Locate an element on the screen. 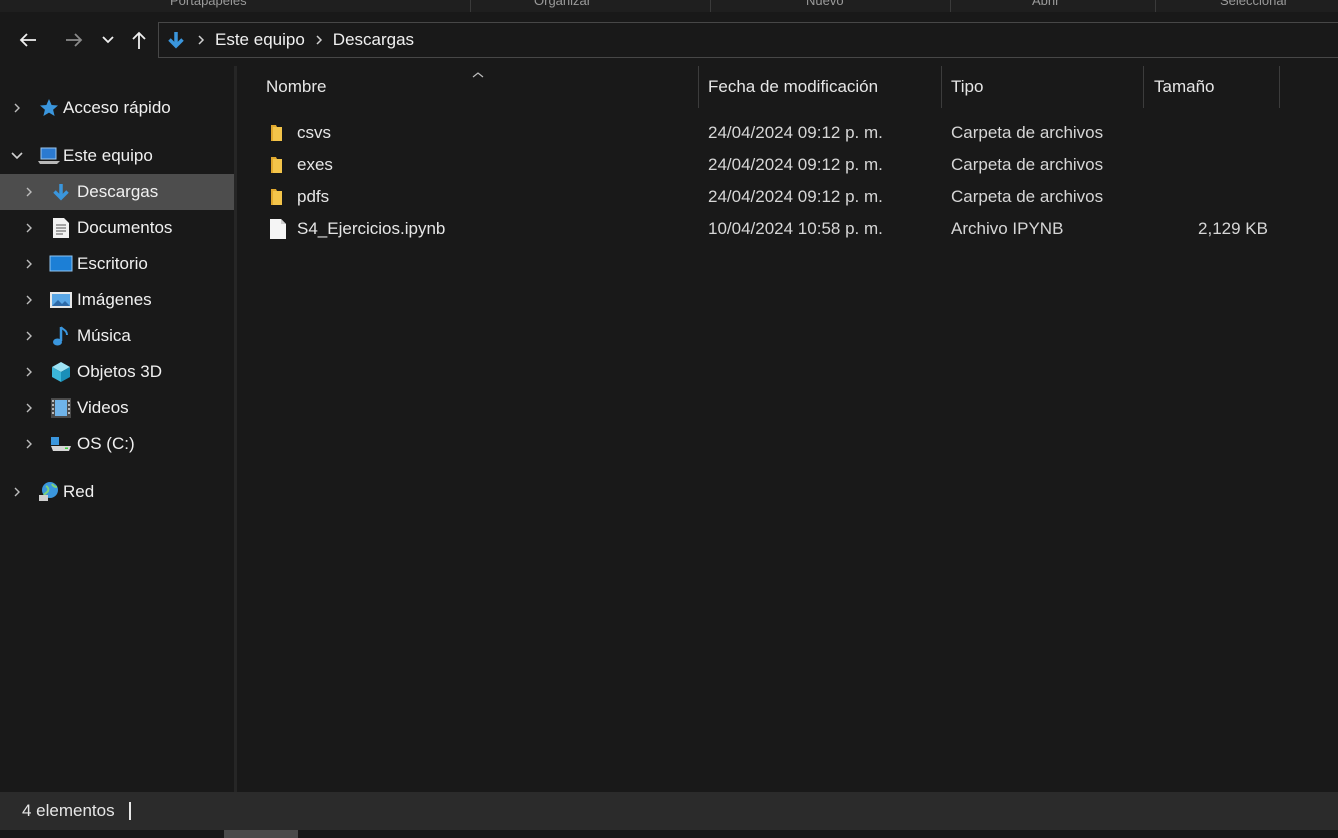  breadcrumb-este-equipo: Este equipo is located at coordinates (260, 40).